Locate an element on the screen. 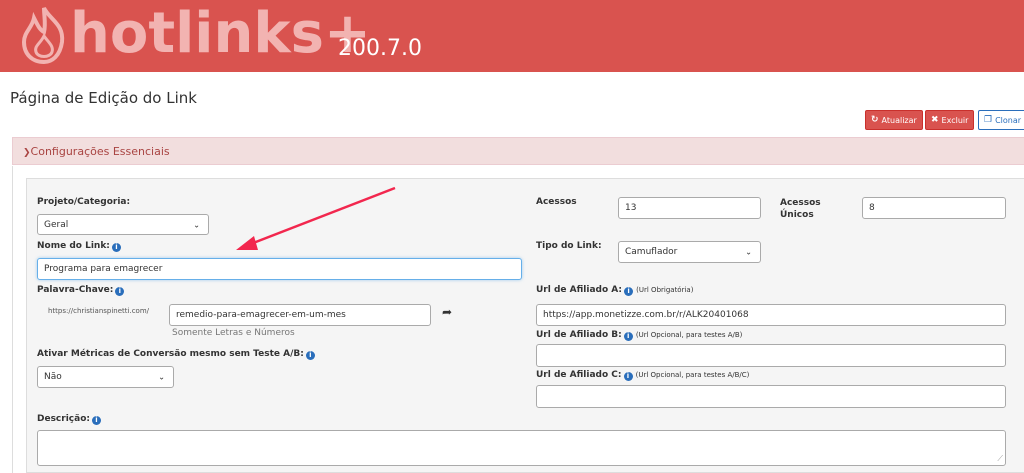 The height and width of the screenshot is (473, 1024). metrics-select: Não ⌄ is located at coordinates (105, 377).